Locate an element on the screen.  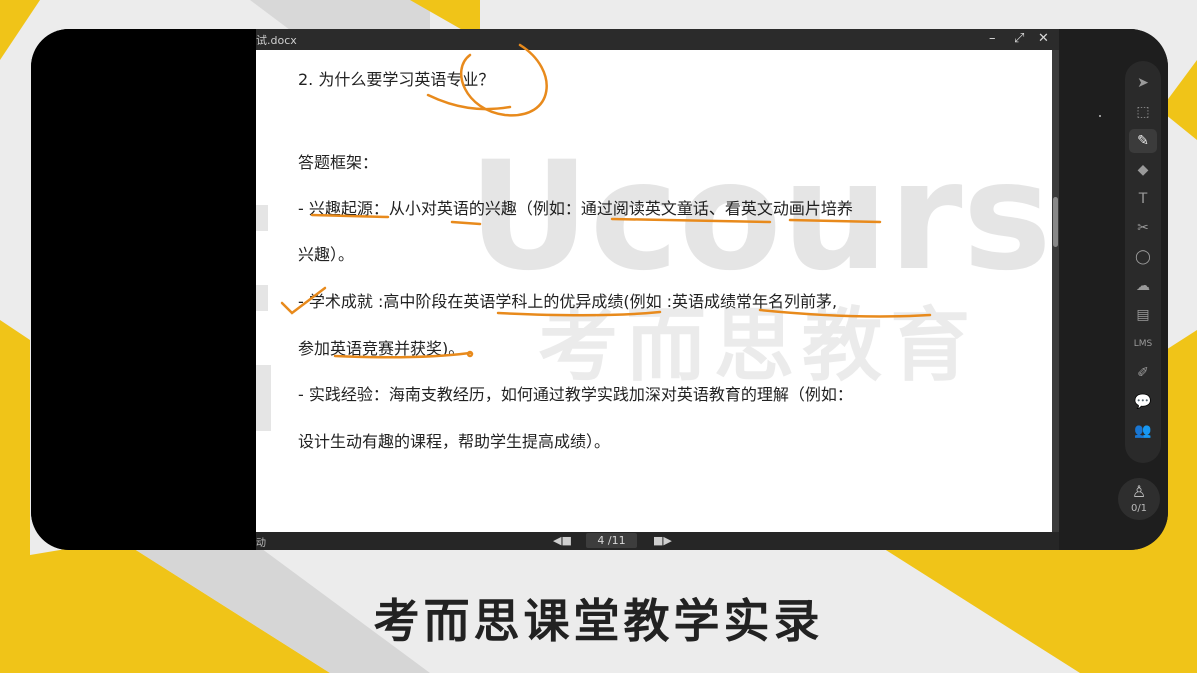
circle-icon: ◯ is located at coordinates (1143, 257).